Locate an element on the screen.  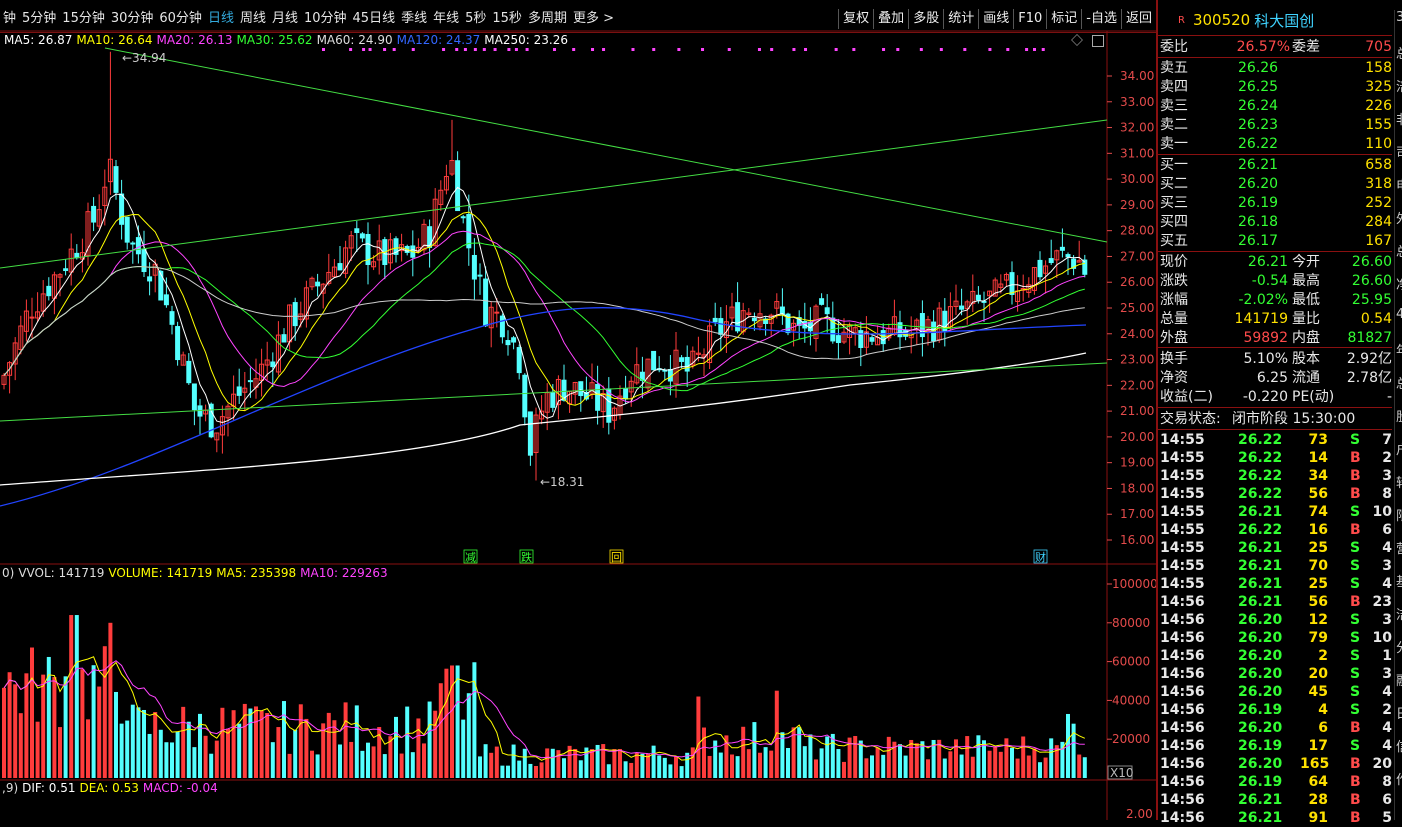
side-tab-glyph: 日 is located at coordinates (1399, 712).